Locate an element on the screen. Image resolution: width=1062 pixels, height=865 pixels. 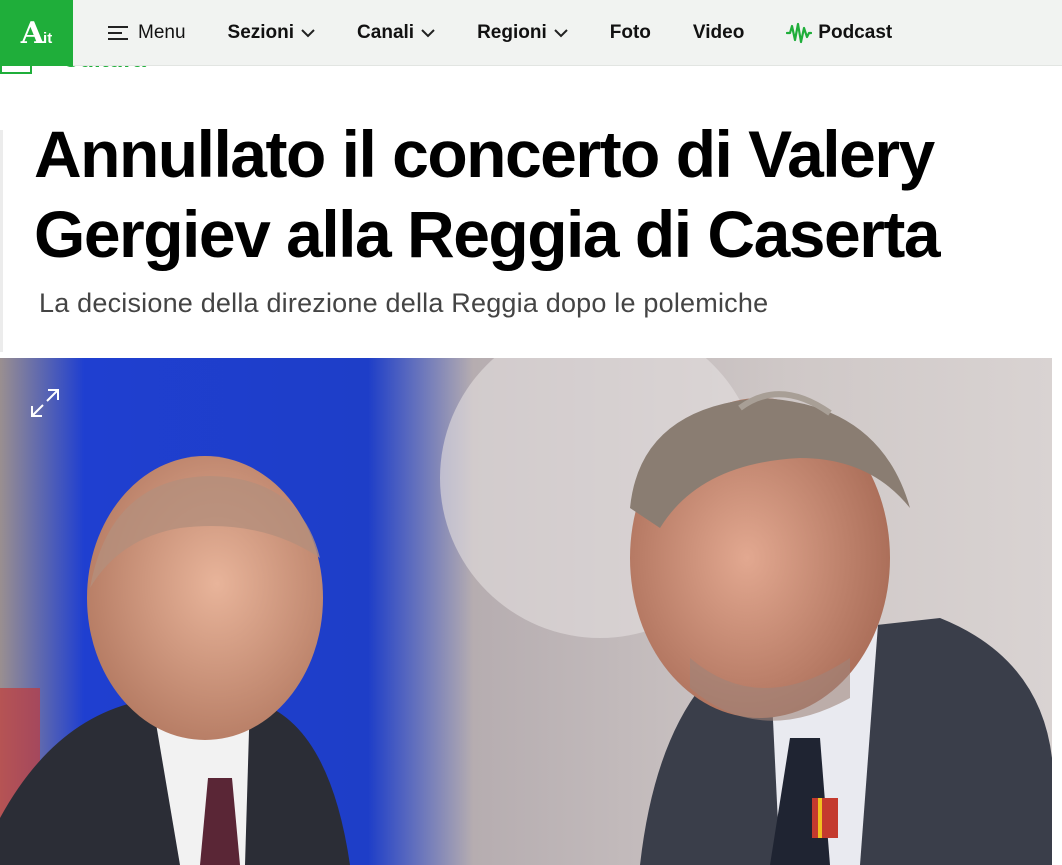
logo-text: Ait is located at coordinates (36, 33).